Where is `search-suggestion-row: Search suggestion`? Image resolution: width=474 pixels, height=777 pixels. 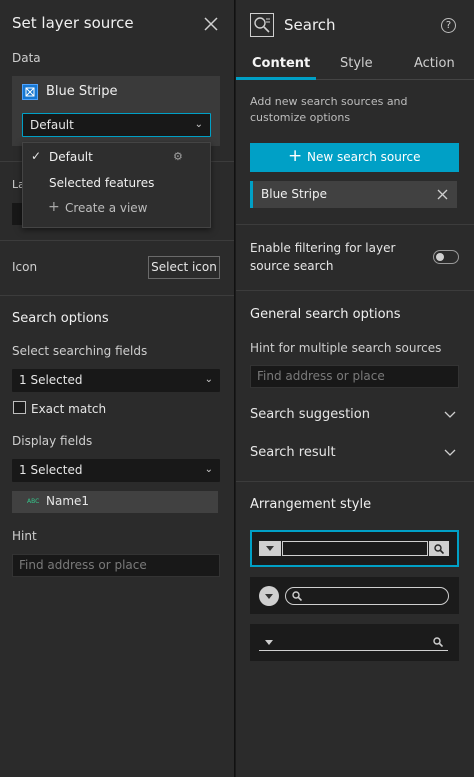 search-suggestion-row: Search suggestion is located at coordinates (355, 415).